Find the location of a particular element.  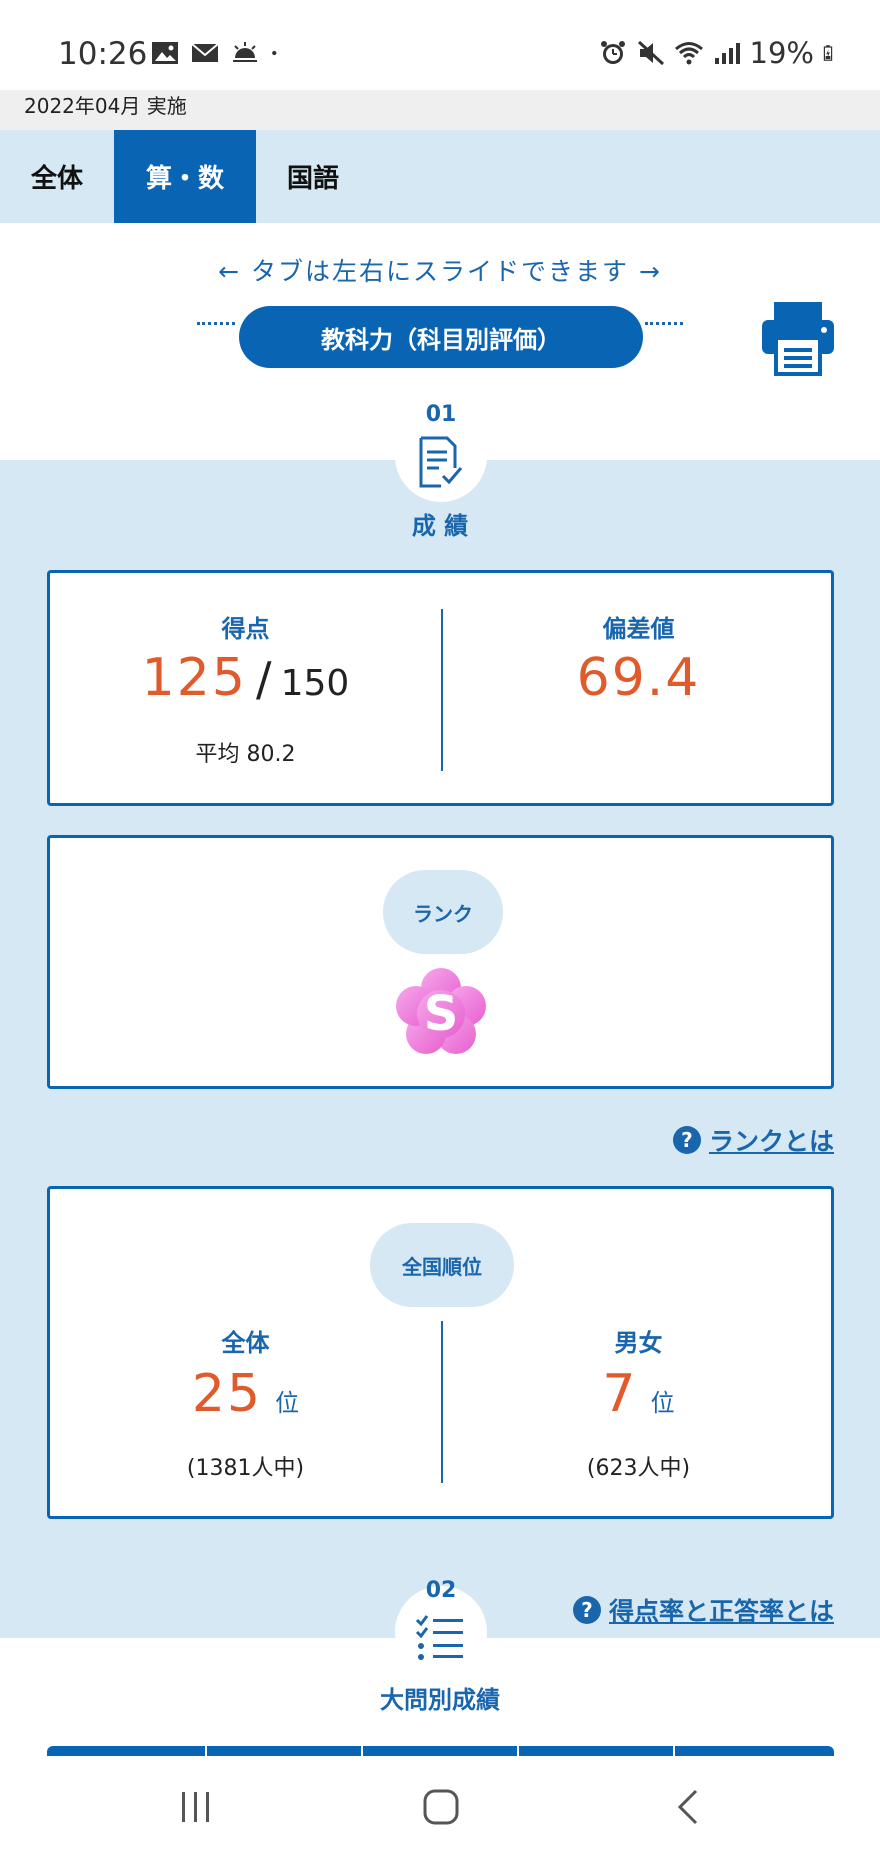

arrow-right-icon: → is located at coordinates (650, 271).